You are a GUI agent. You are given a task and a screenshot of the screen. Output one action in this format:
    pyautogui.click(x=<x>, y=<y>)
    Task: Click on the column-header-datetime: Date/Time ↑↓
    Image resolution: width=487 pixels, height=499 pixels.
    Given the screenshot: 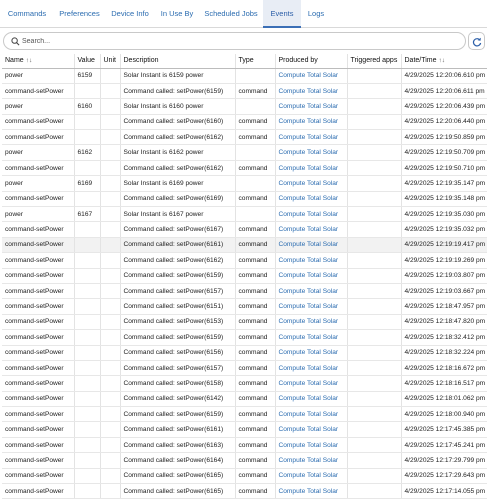 What is the action you would take?
    pyautogui.click(x=444, y=61)
    